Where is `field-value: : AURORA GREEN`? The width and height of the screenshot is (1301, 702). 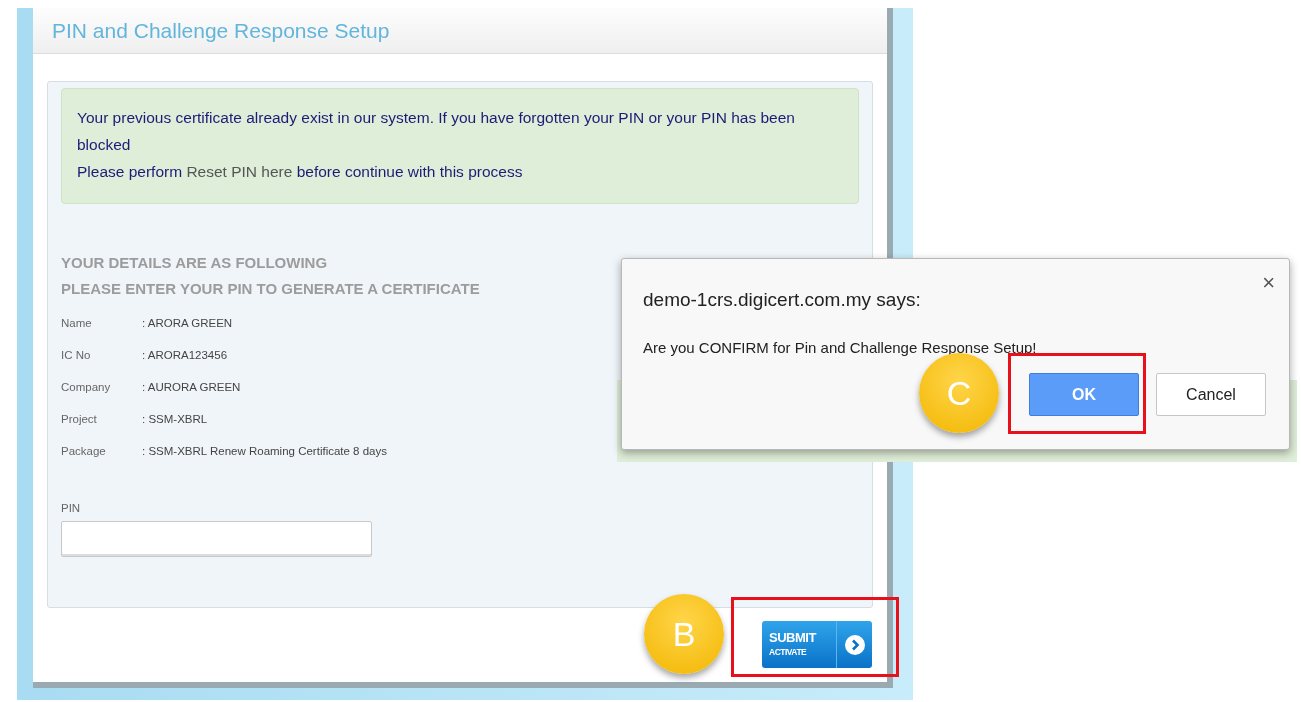 field-value: : AURORA GREEN is located at coordinates (191, 387).